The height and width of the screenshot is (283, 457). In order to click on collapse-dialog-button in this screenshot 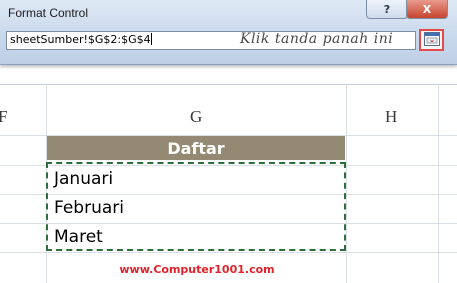, I will do `click(431, 40)`.